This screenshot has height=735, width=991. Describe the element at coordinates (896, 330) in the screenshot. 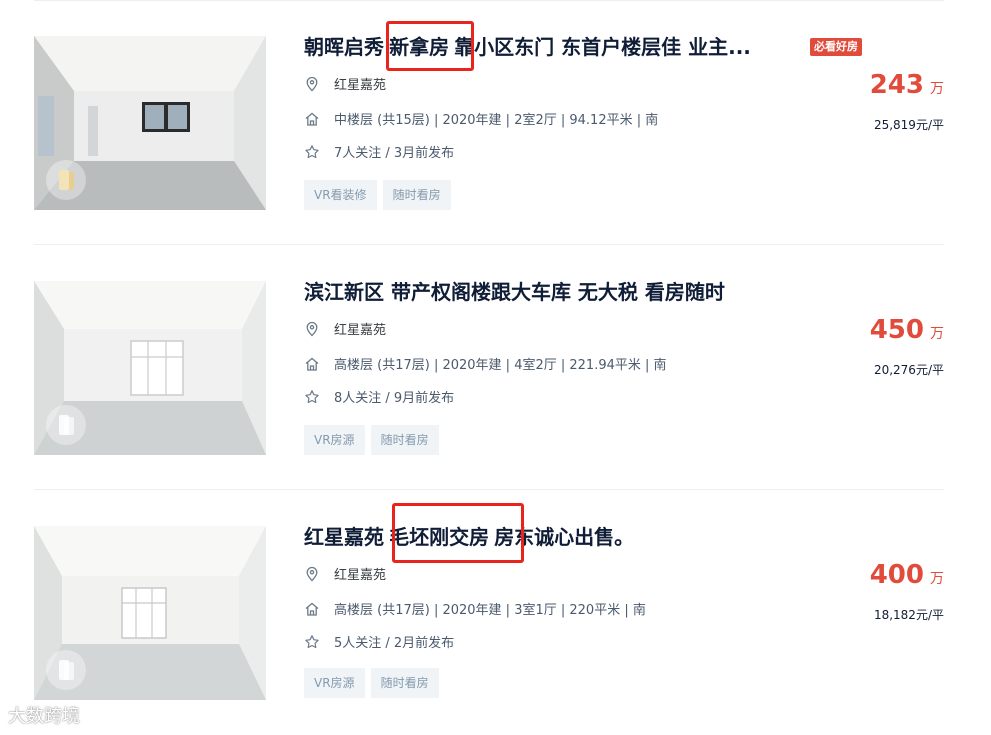

I see `total-price-value: 450` at that location.